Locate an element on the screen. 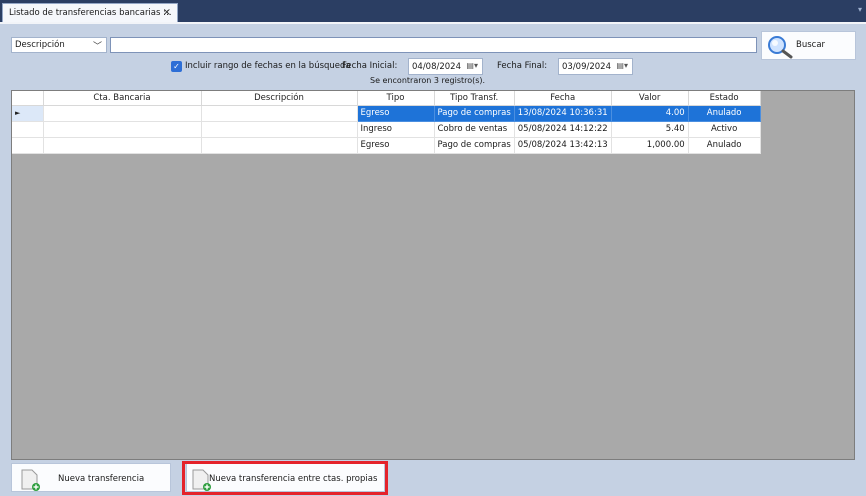  end-date-picker: 03/09/2024 ▤▾ is located at coordinates (595, 66).